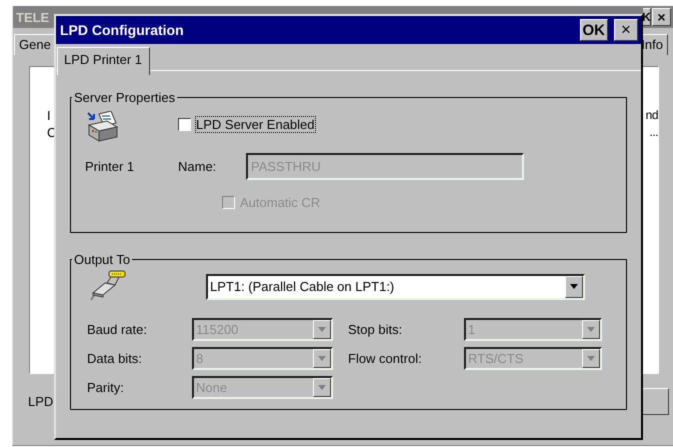 The height and width of the screenshot is (447, 673). I want to click on checkbox, so click(184, 124).